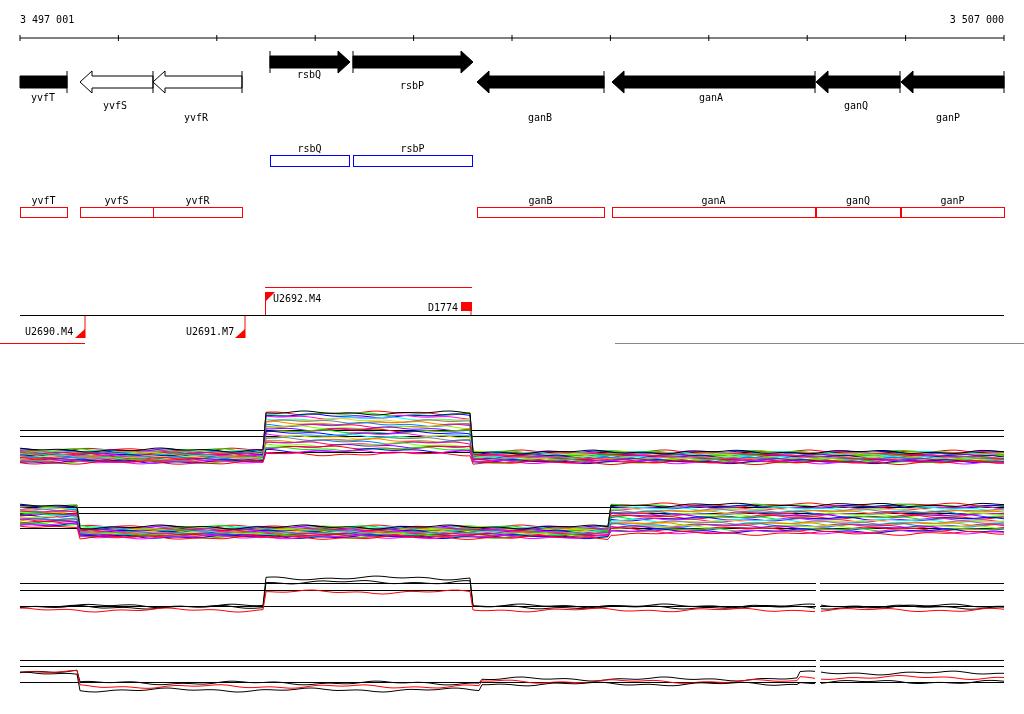 The image size is (1024, 714). I want to click on gene-box, so click(44, 212).